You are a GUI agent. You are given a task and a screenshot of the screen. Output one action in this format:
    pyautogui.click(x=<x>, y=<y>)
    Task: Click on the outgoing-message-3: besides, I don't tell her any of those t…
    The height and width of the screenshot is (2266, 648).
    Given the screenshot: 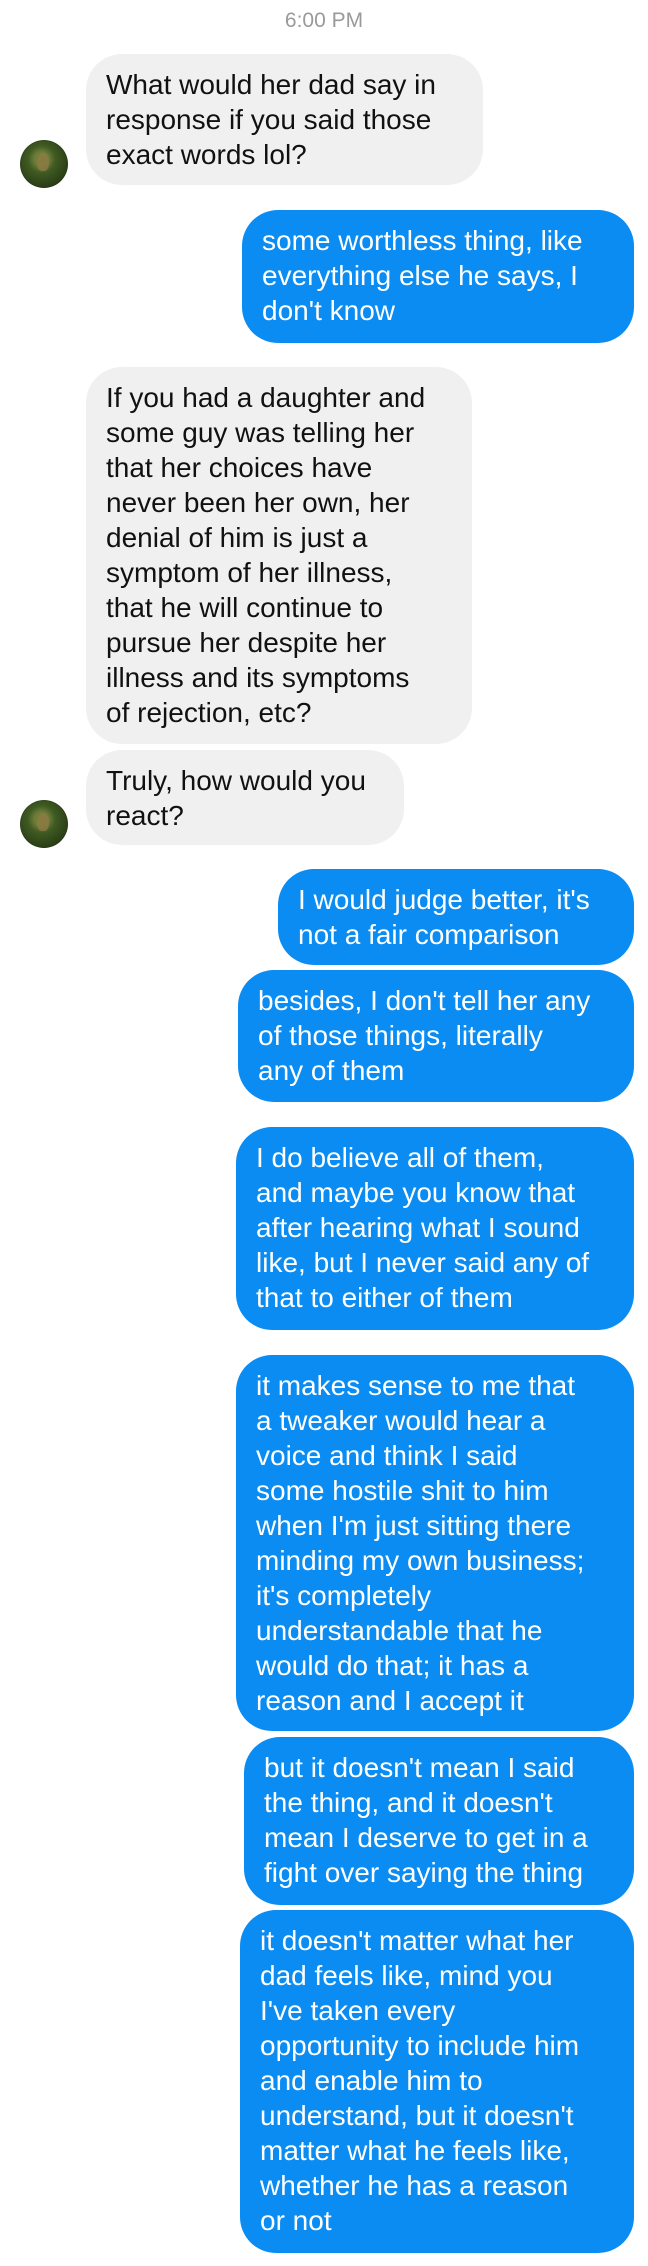 What is the action you would take?
    pyautogui.click(x=436, y=1036)
    